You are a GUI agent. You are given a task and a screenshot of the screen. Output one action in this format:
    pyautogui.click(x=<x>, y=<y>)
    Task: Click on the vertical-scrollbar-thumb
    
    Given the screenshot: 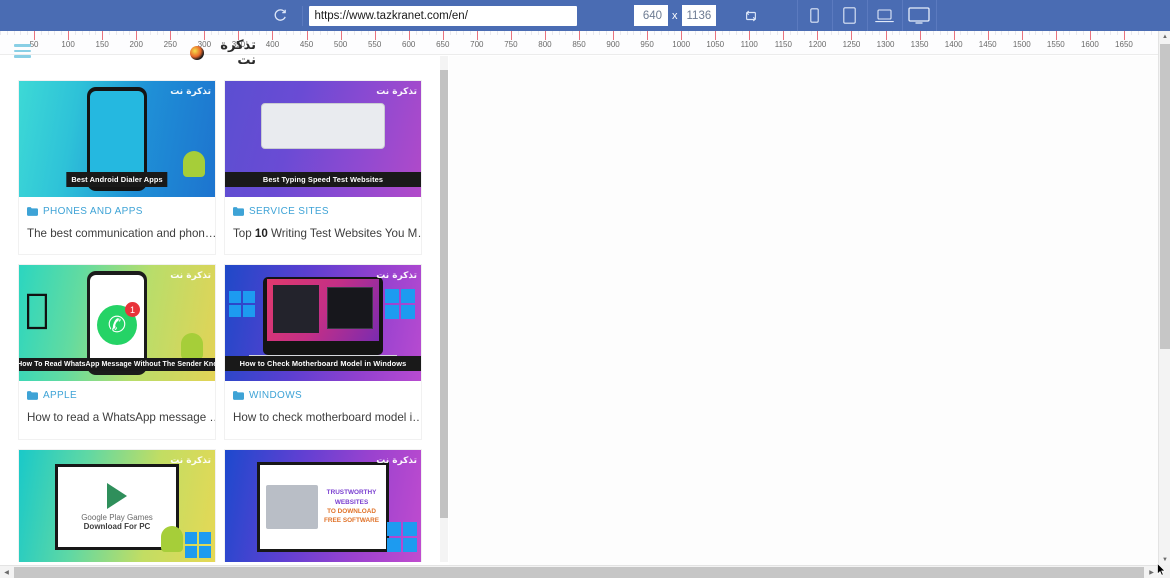 What is the action you would take?
    pyautogui.click(x=1165, y=196)
    